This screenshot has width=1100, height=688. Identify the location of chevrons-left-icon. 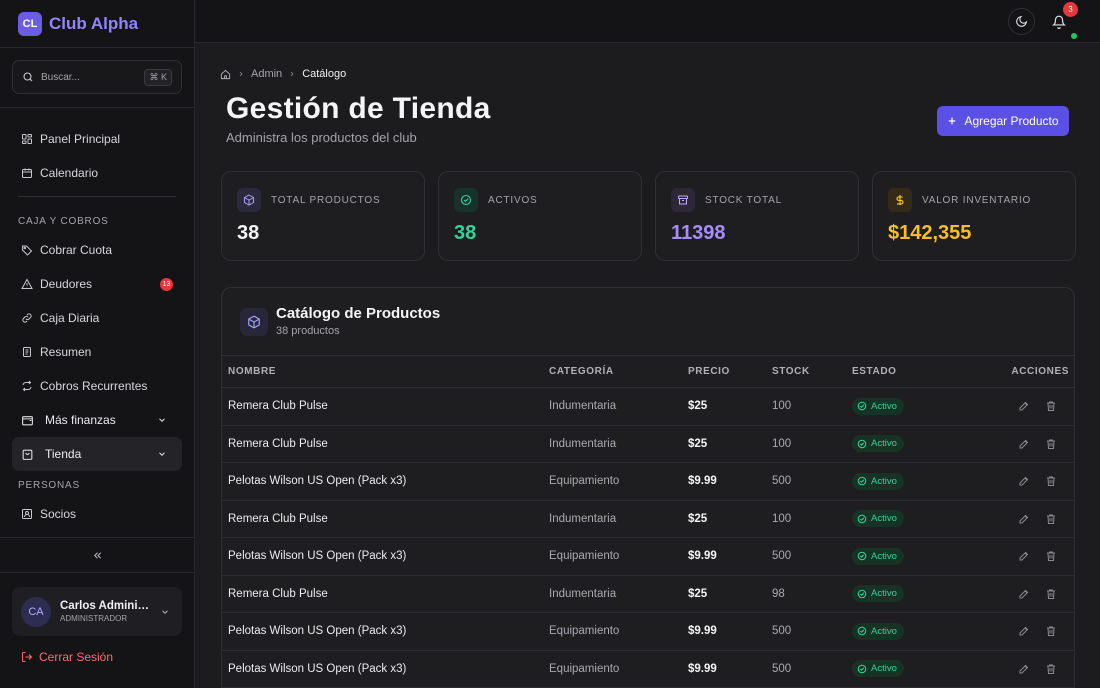
(97, 555).